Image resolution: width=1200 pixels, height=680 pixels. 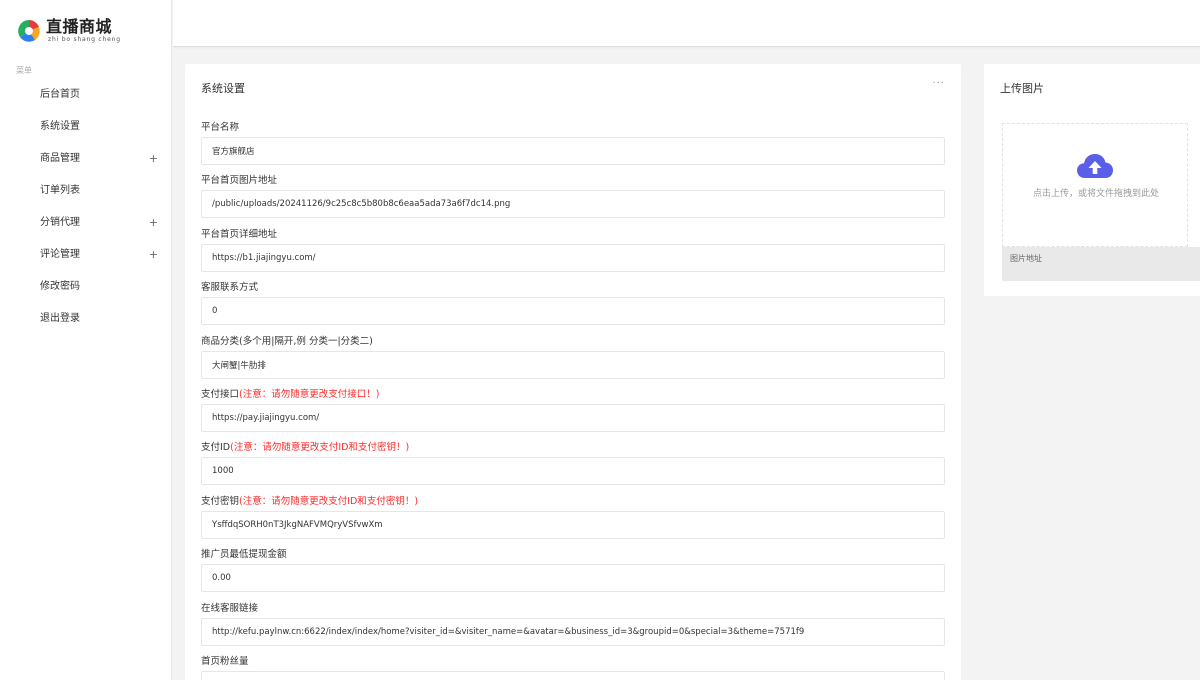 I want to click on upload-hint: 点击上传，或将文件拖拽到此处, so click(x=1095, y=194).